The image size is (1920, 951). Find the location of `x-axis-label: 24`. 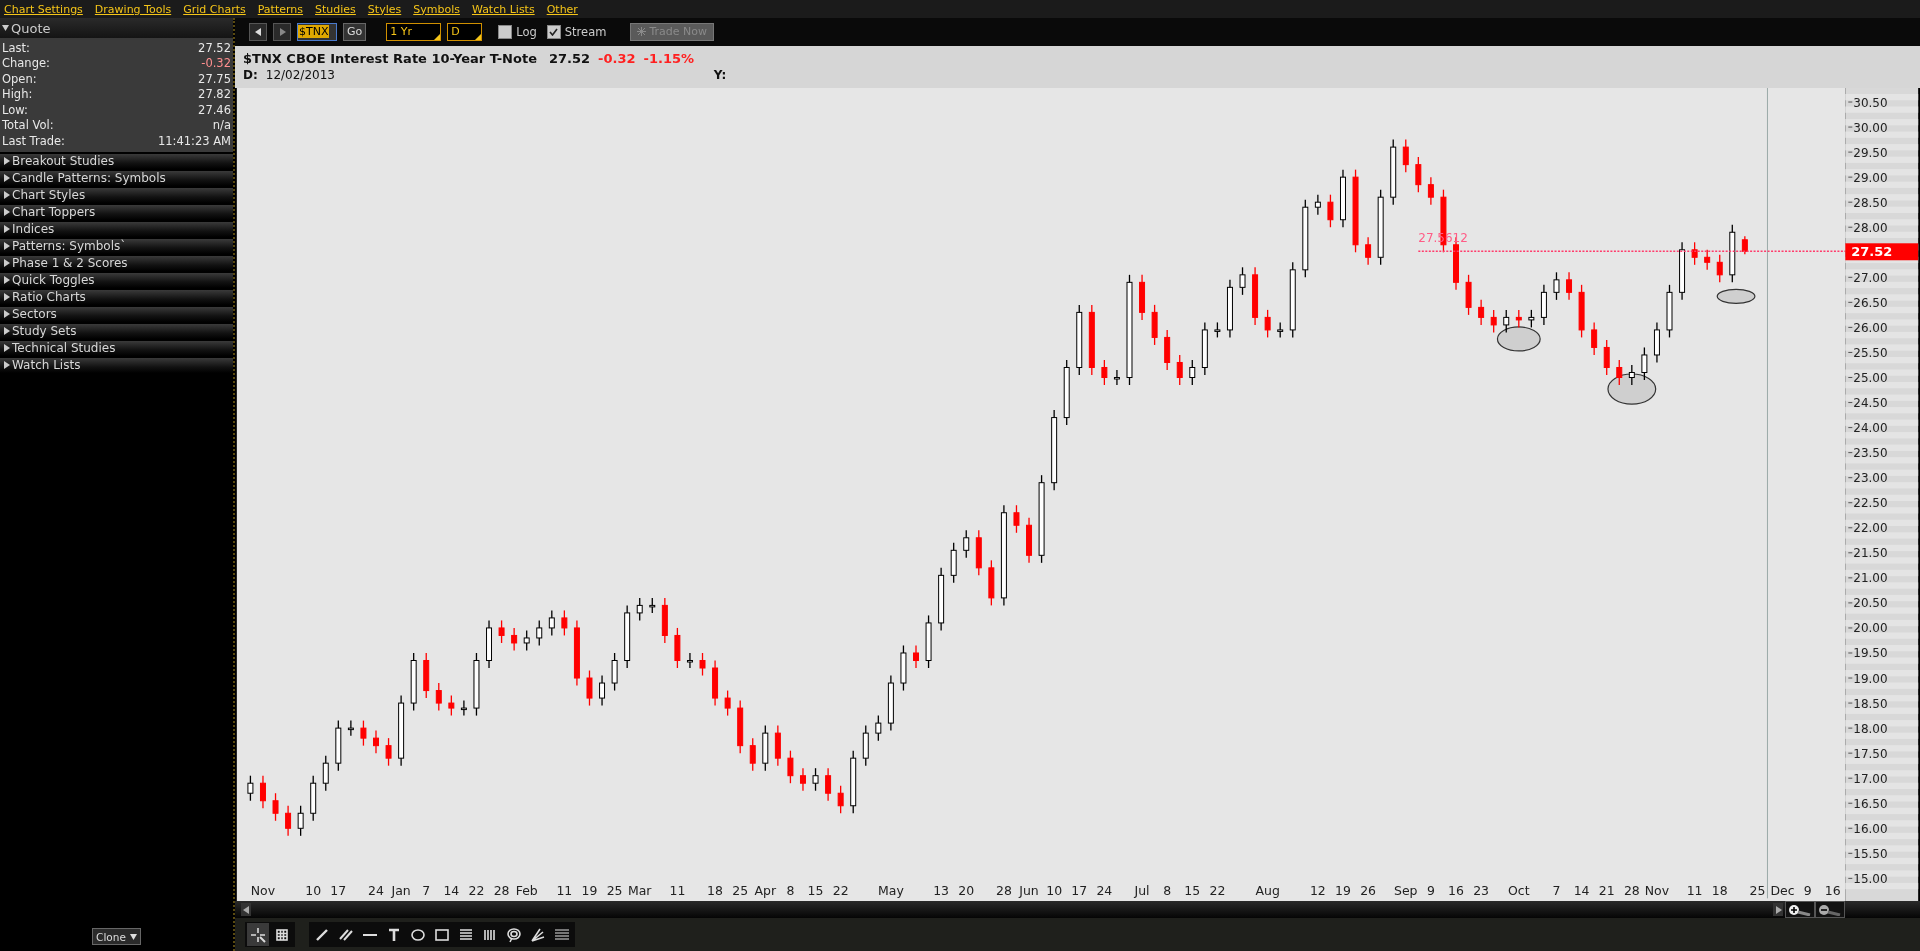

x-axis-label: 24 is located at coordinates (1104, 891).